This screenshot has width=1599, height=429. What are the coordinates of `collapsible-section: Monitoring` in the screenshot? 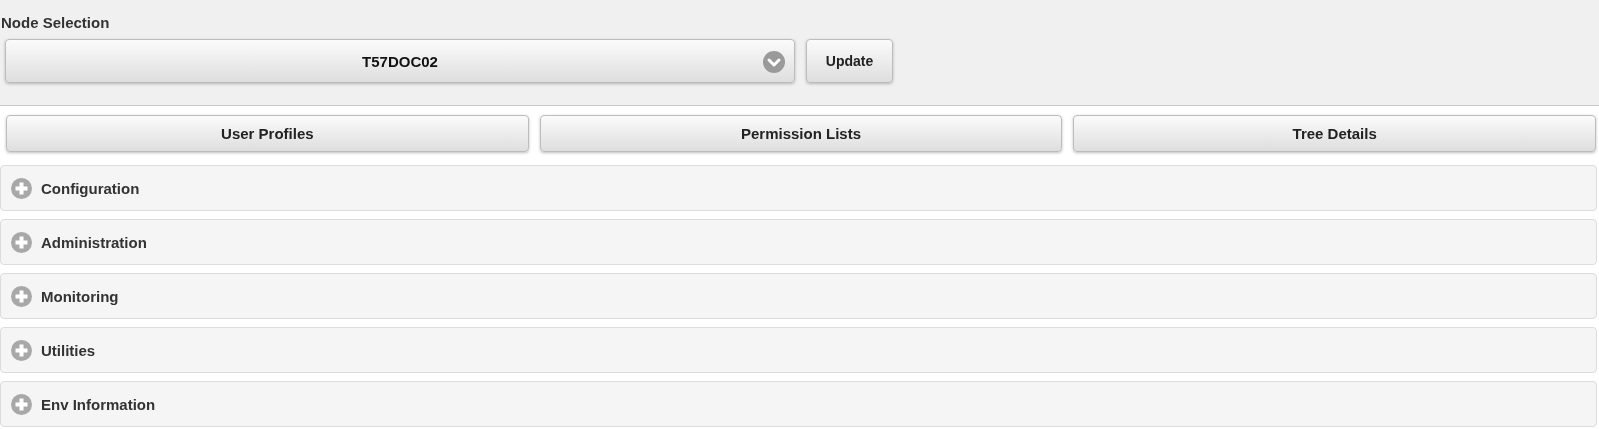 It's located at (798, 296).